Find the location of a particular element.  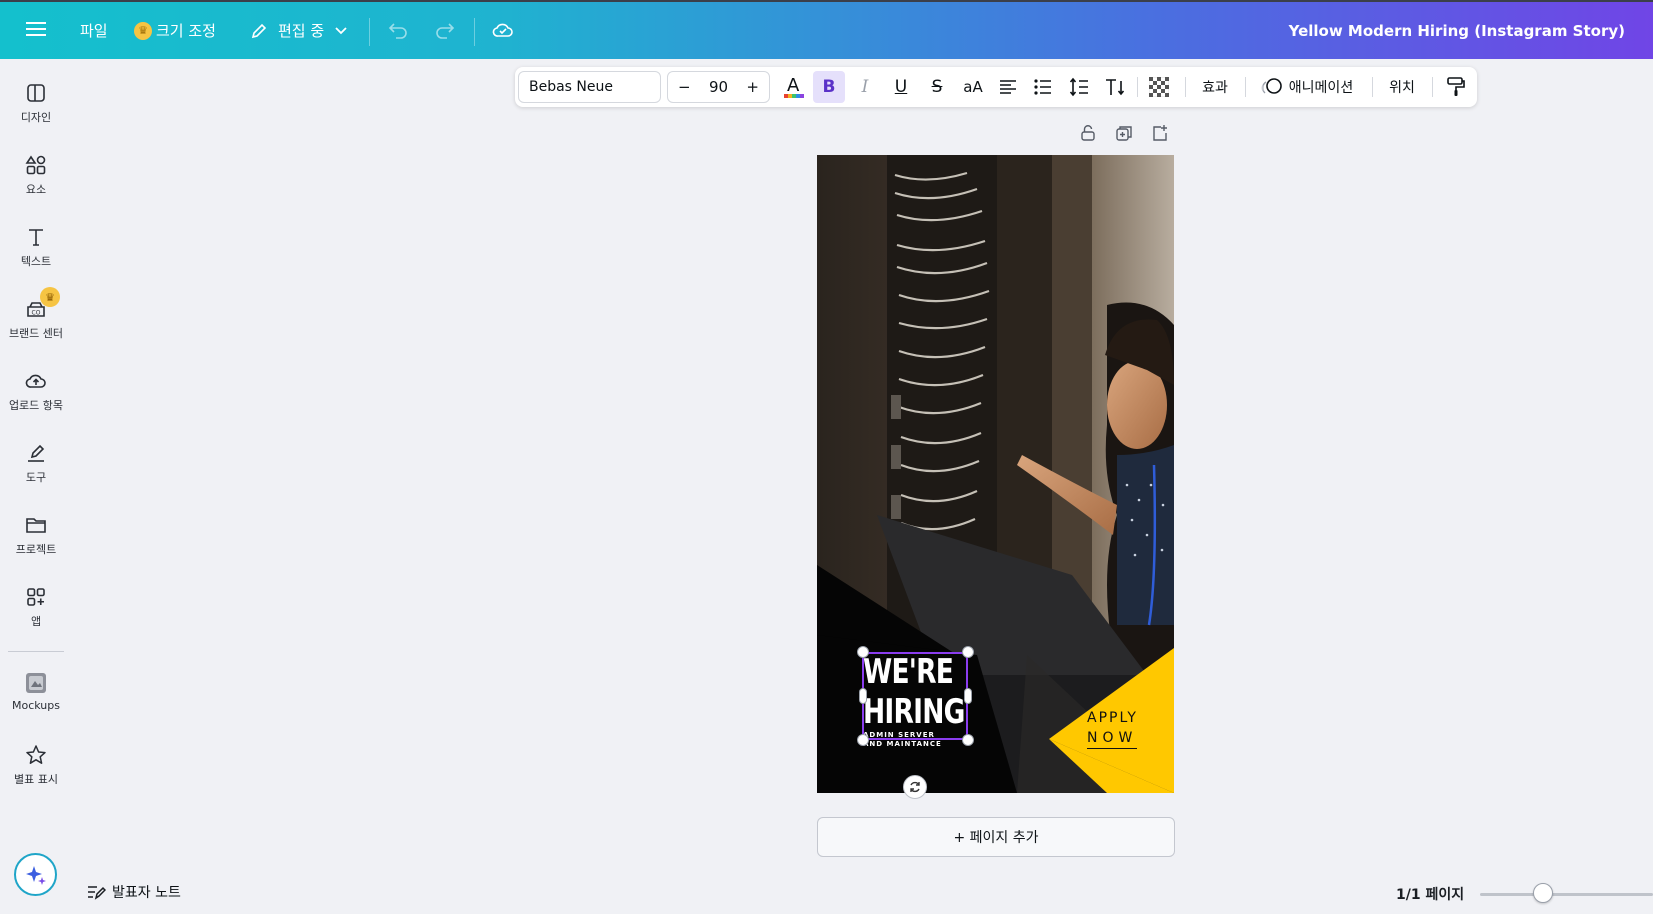

sidebar-item-design: 디자인 is located at coordinates (36, 103).